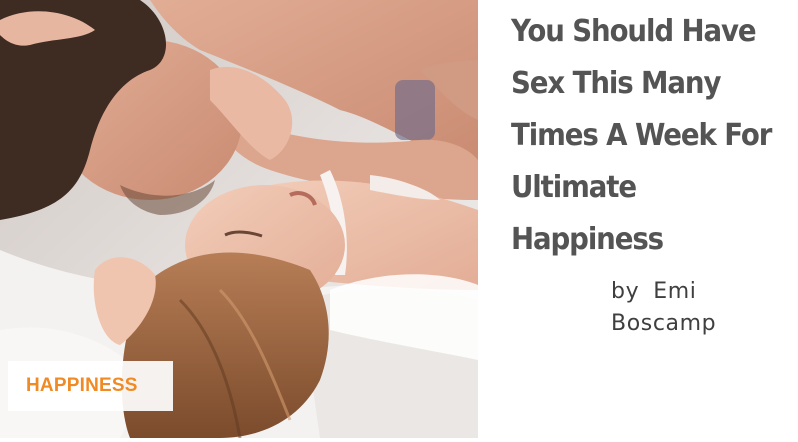 The height and width of the screenshot is (442, 798). I want to click on byline: by Emi Boscamp, so click(696, 308).